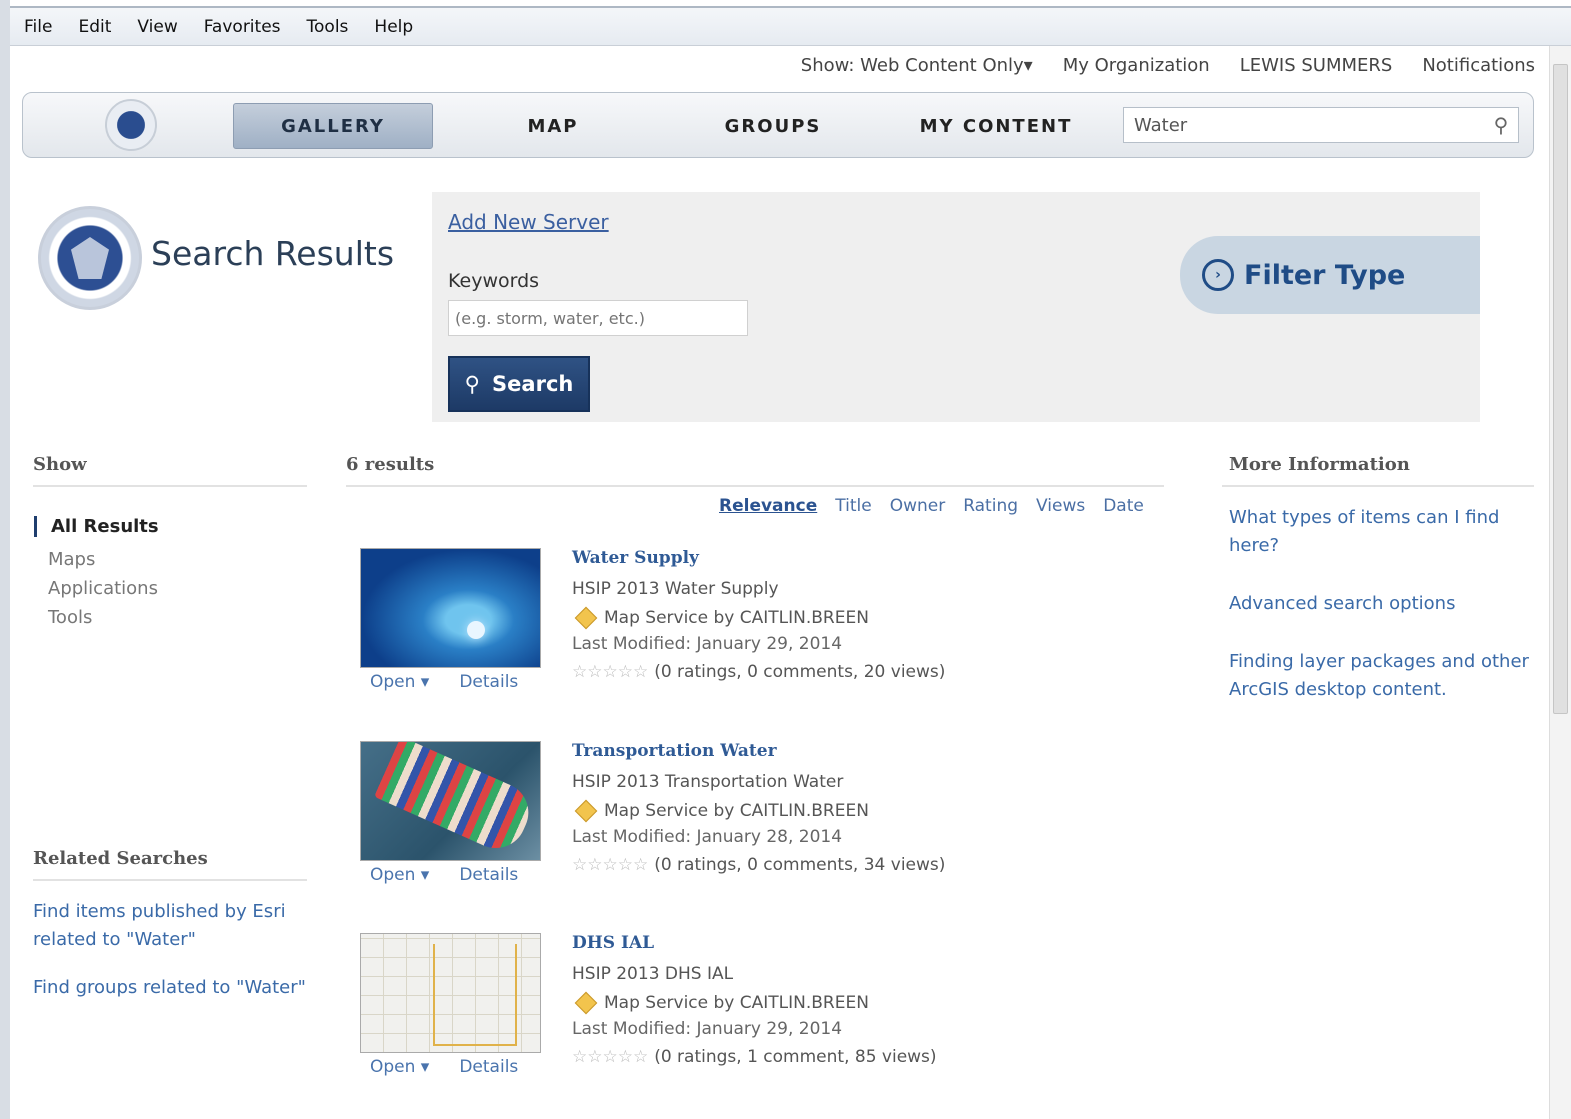  What do you see at coordinates (242, 27) in the screenshot?
I see `menu-favorites: Favorites` at bounding box center [242, 27].